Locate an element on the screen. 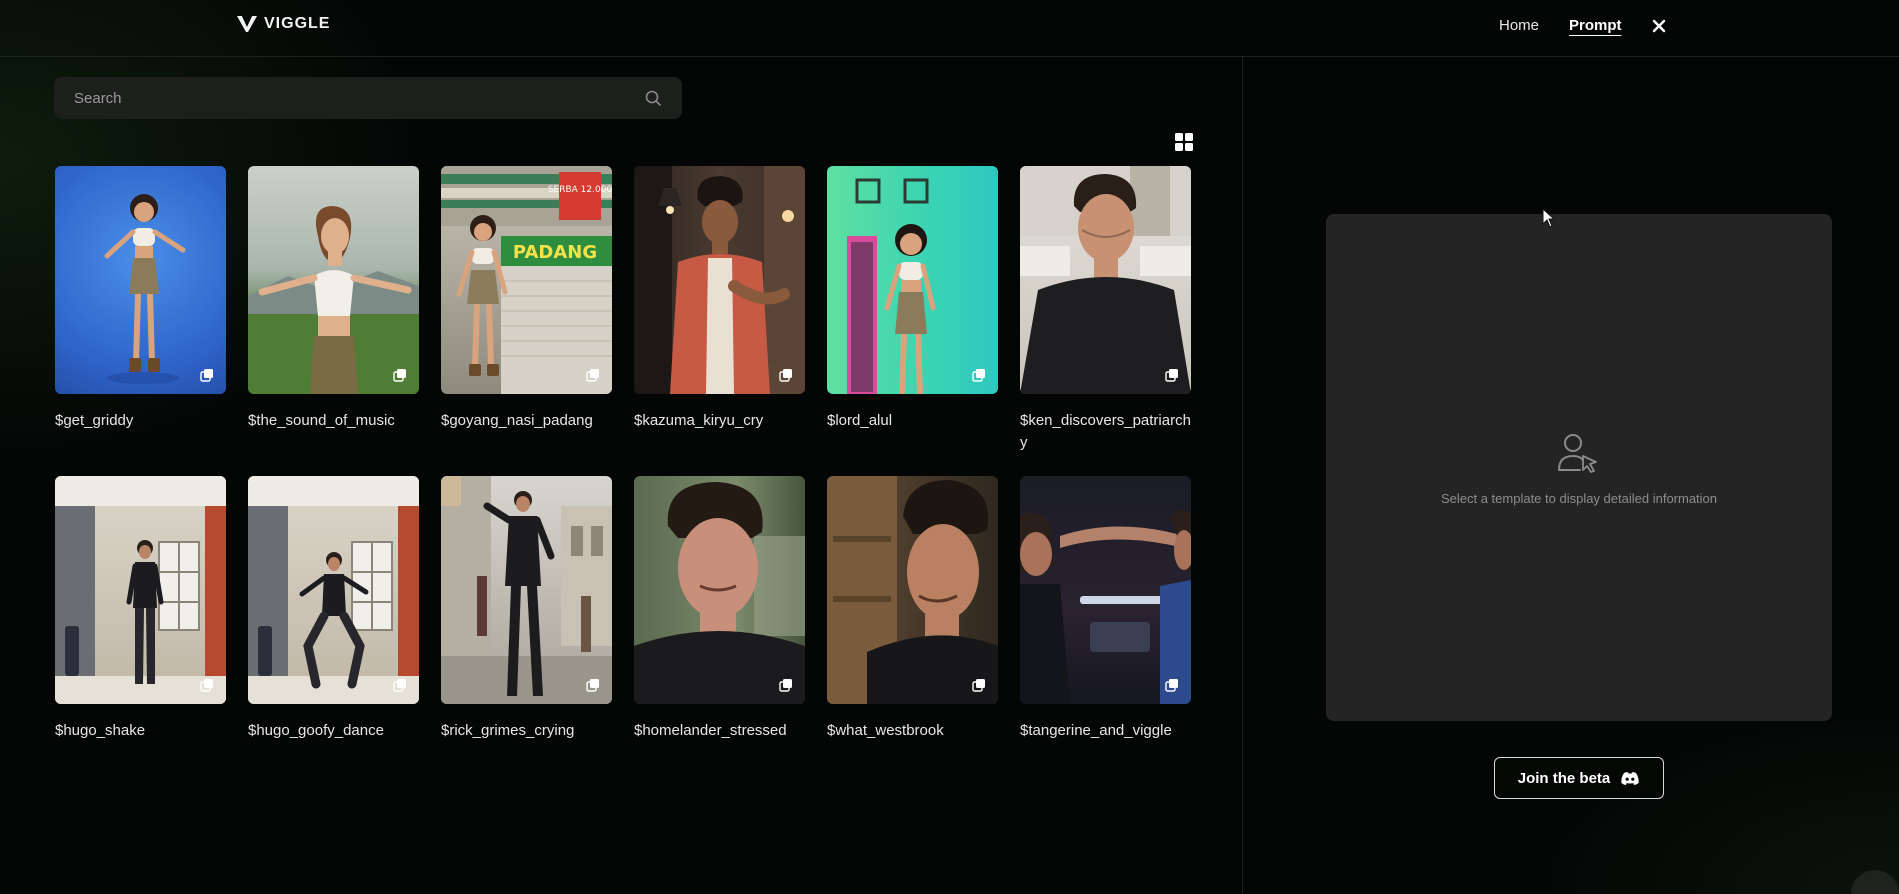 The width and height of the screenshot is (1899, 894). template-card: $ken_discovers_patriarchy is located at coordinates (1105, 321).